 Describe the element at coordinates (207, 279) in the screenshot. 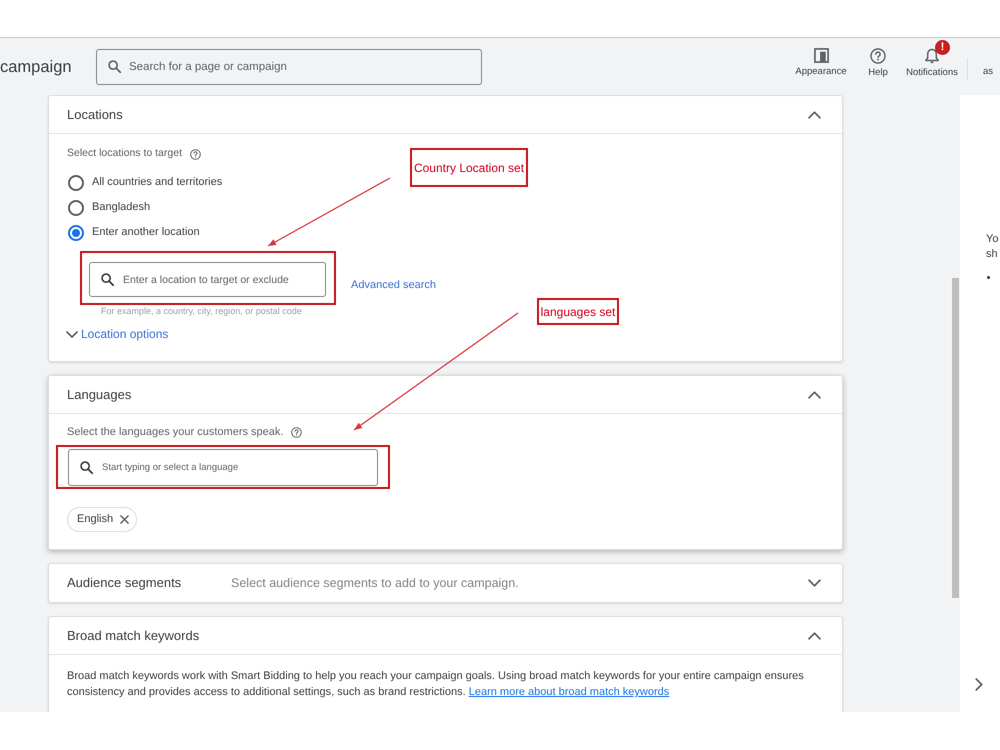

I see `location-search-field: Enter a location to target or exclude` at that location.